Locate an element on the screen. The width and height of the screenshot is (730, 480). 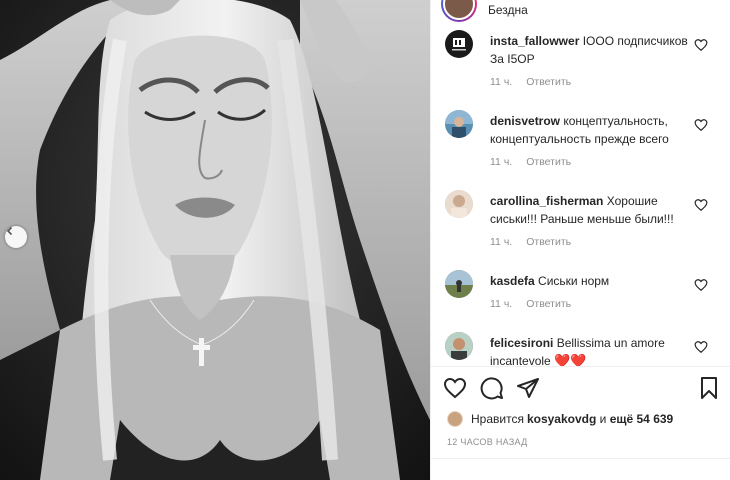
likes-summary: Нравится kosyakovdg и ещё 54 639 is located at coordinates (560, 419).